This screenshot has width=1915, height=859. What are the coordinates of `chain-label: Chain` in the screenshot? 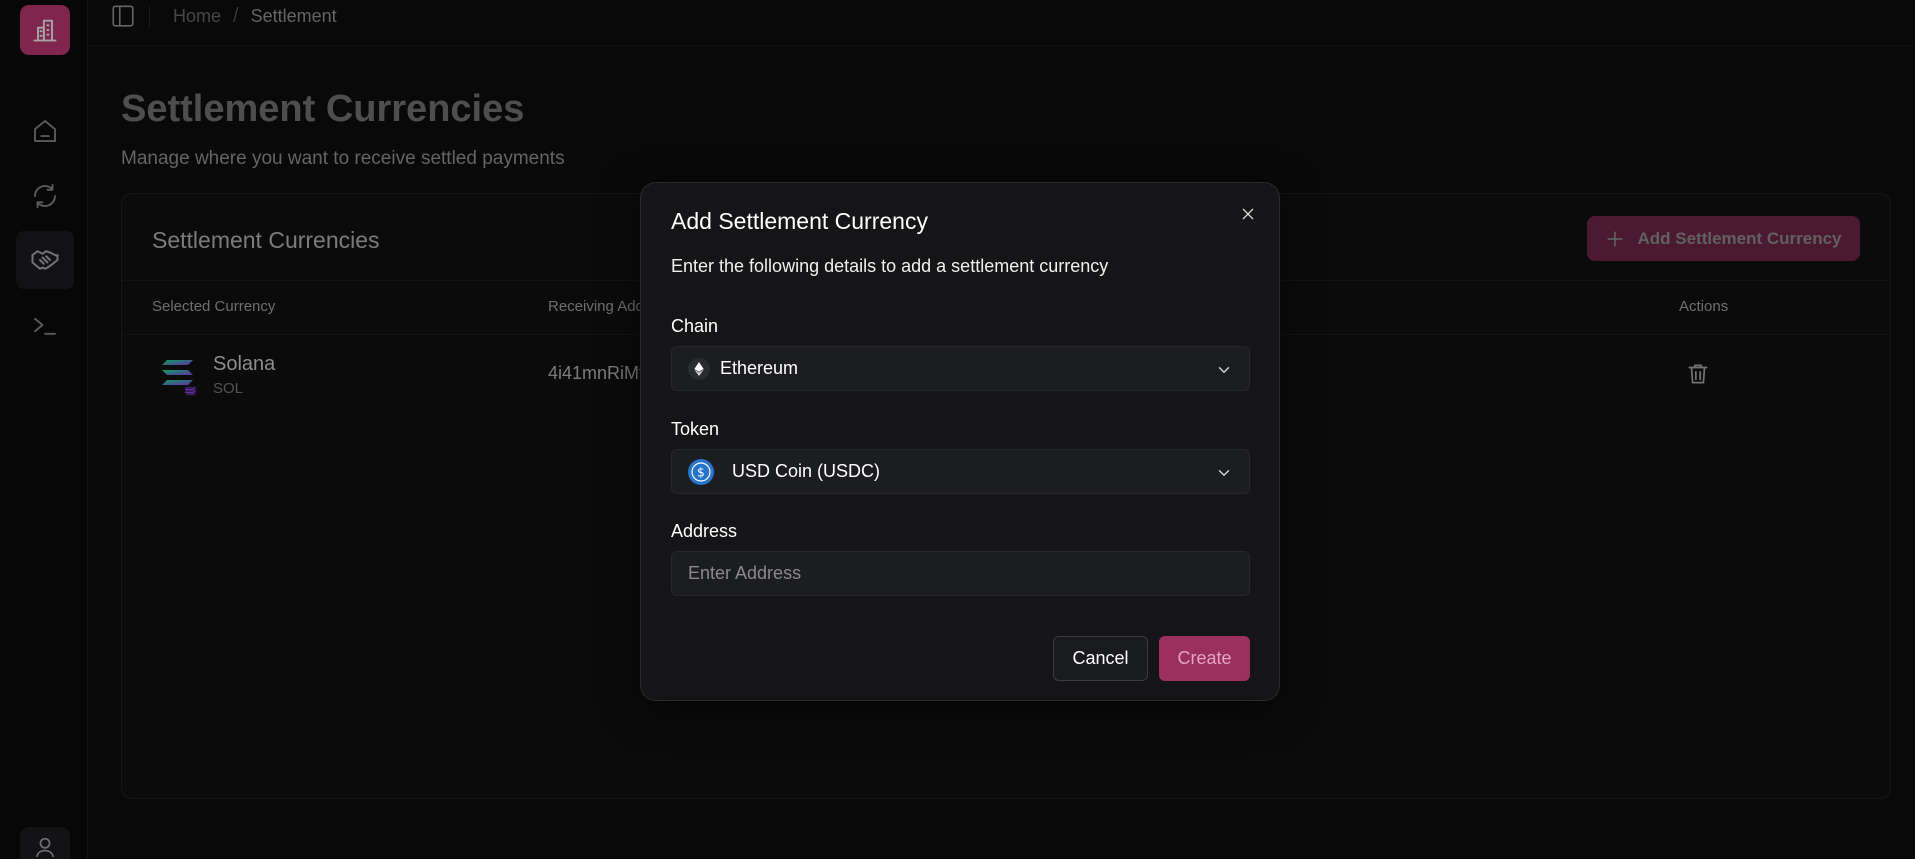 It's located at (695, 326).